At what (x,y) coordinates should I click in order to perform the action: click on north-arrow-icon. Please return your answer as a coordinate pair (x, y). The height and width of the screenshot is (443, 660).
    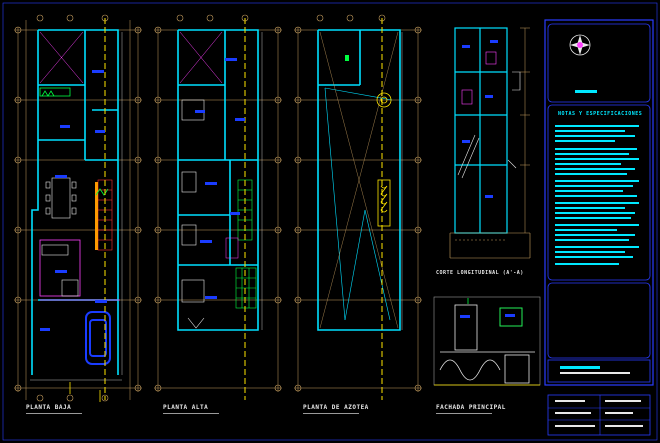
    Looking at the image, I should click on (580, 45).